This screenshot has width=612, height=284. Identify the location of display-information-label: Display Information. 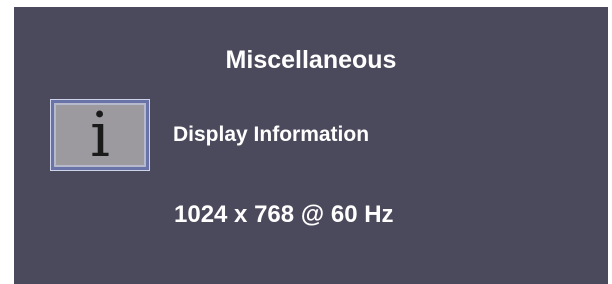
(271, 134).